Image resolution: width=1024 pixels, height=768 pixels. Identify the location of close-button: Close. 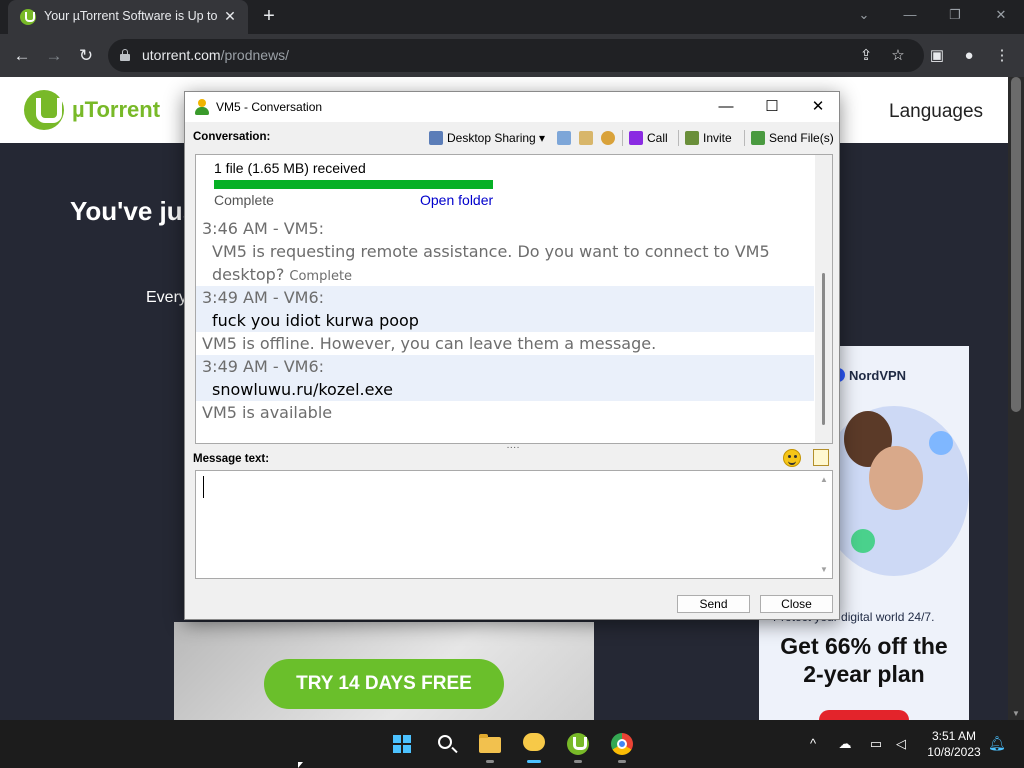
(796, 604).